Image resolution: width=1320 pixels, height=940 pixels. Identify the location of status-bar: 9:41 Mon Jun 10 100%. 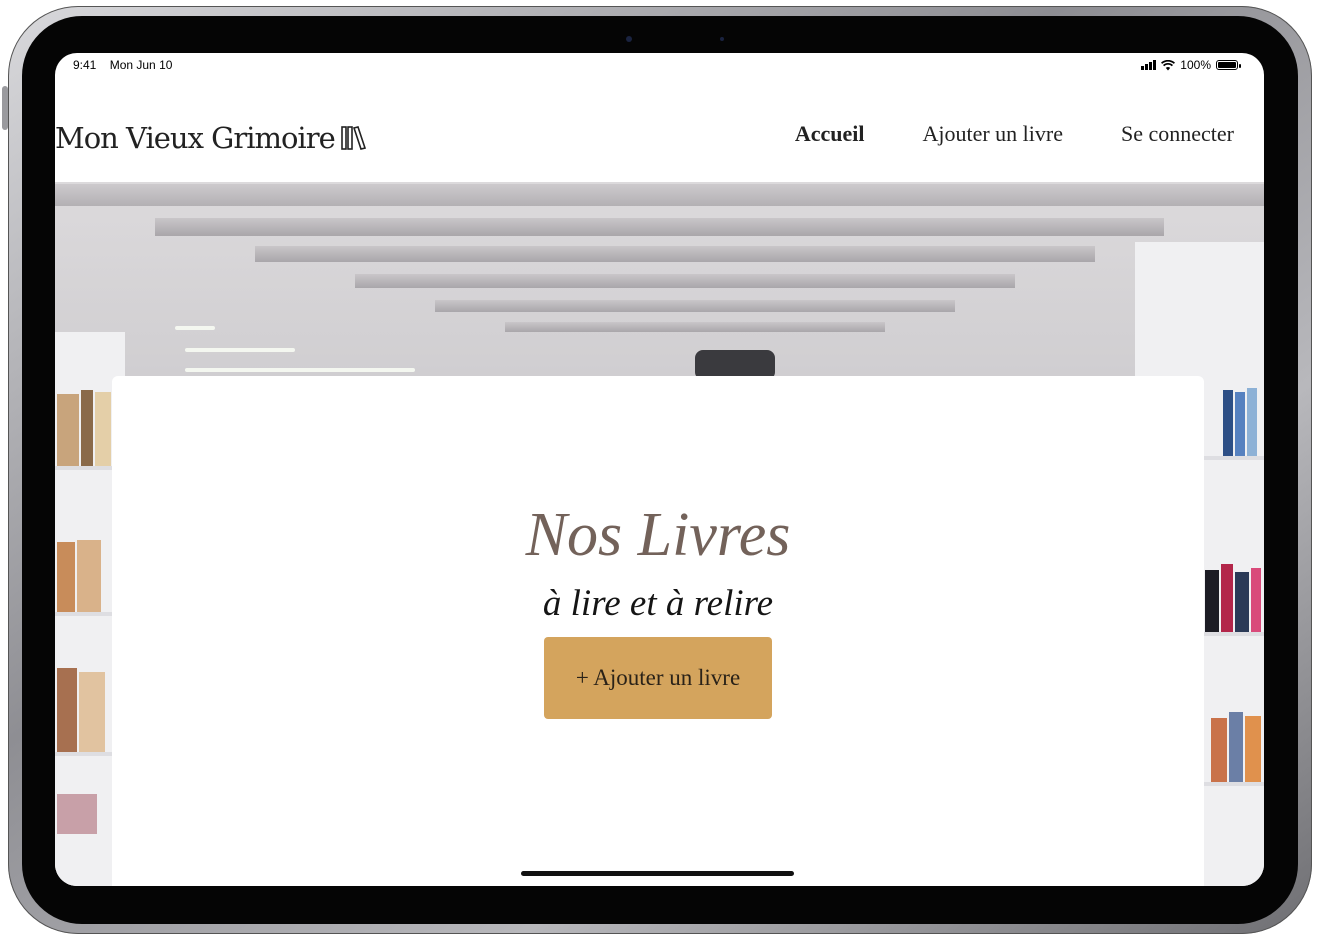
(659, 66).